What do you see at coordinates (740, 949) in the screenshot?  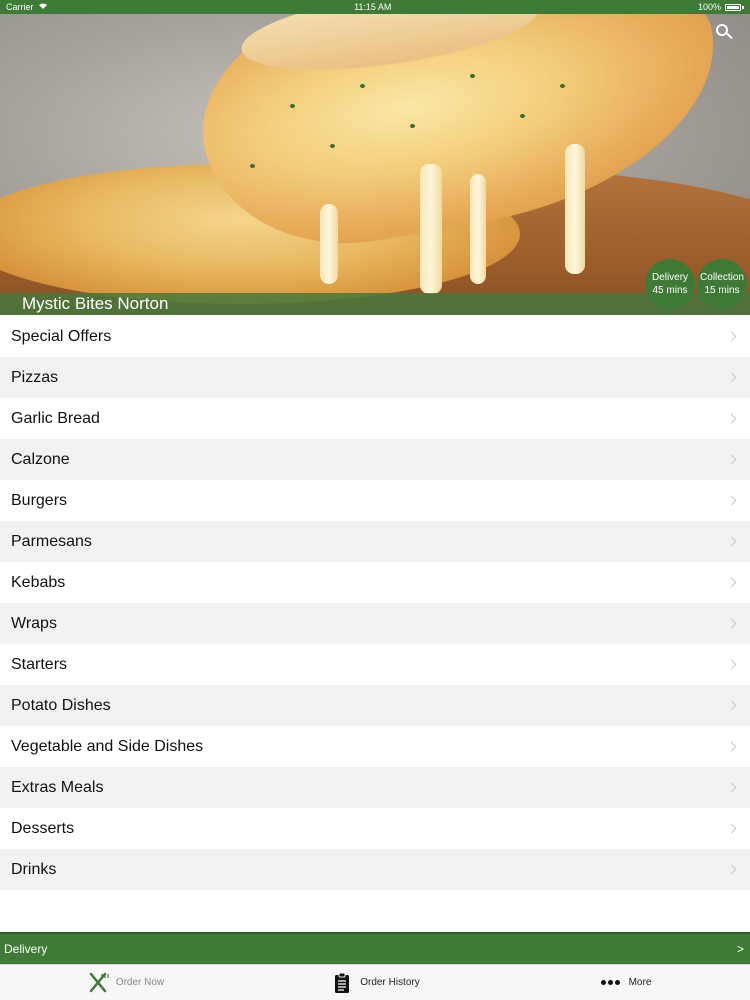 I see `chevron-right-icon: >` at bounding box center [740, 949].